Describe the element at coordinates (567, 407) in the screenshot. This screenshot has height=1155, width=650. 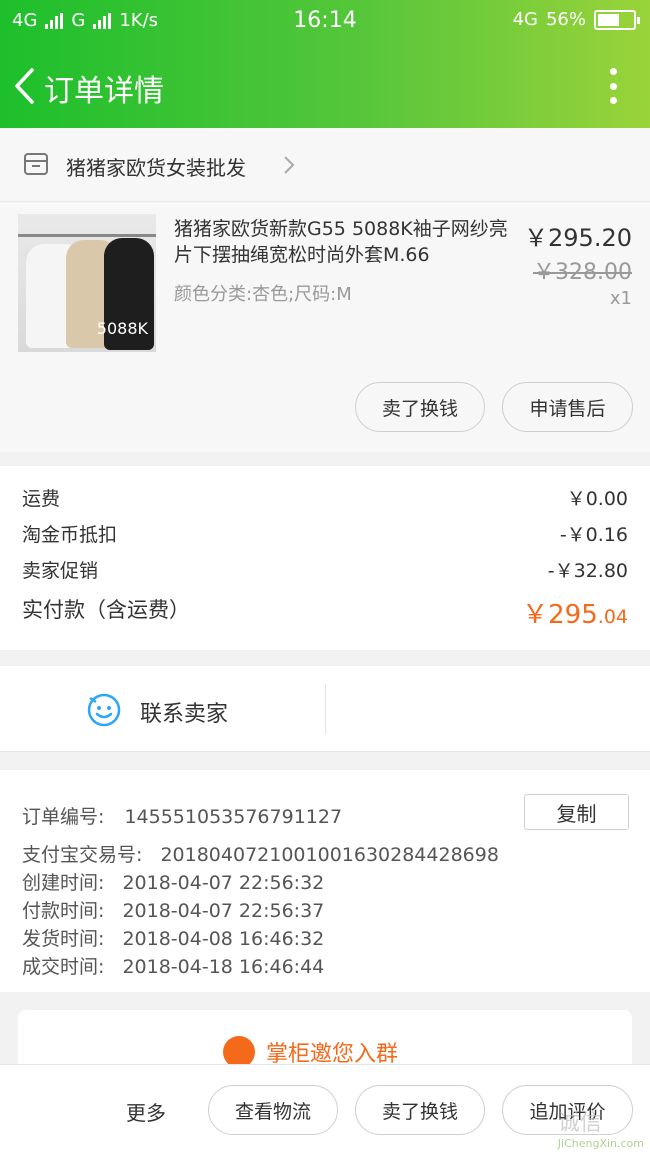
I see `after-sale-button: 申请售后` at that location.